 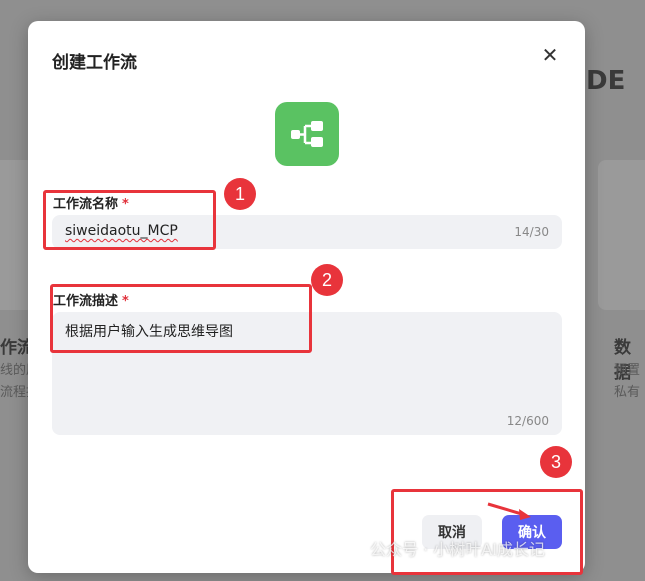 I want to click on dialog-title: 创建工作流, so click(x=94, y=63).